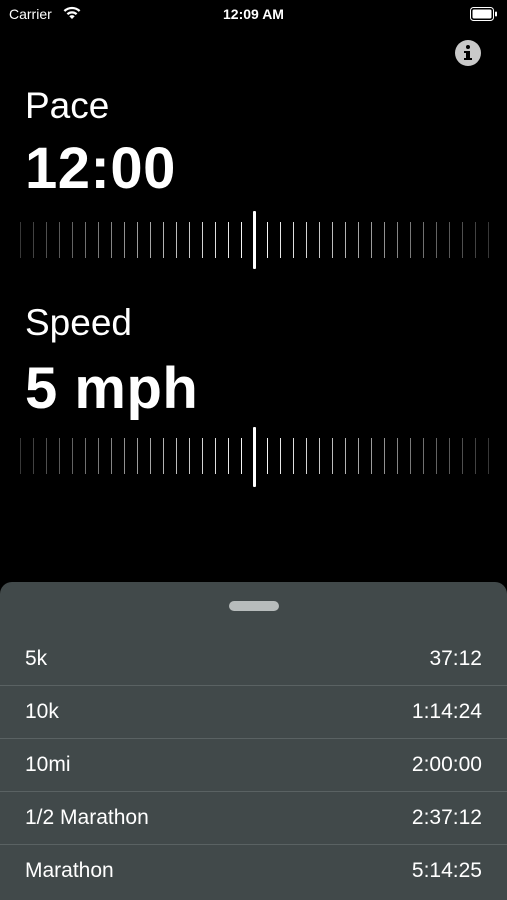 This screenshot has width=507, height=900. What do you see at coordinates (48, 764) in the screenshot?
I see `race-name: 10mi` at bounding box center [48, 764].